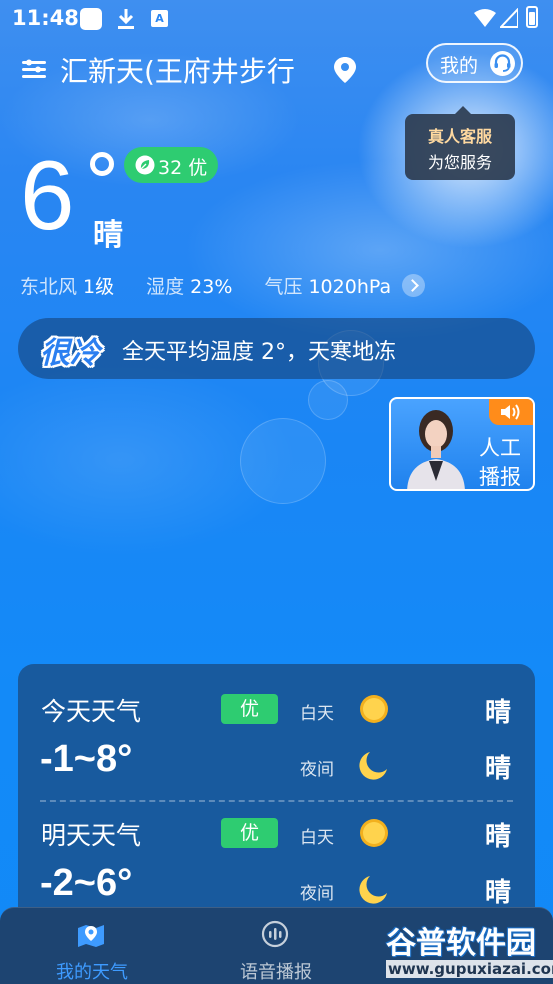  I want to click on temperature-range: -2~6°, so click(86, 883).